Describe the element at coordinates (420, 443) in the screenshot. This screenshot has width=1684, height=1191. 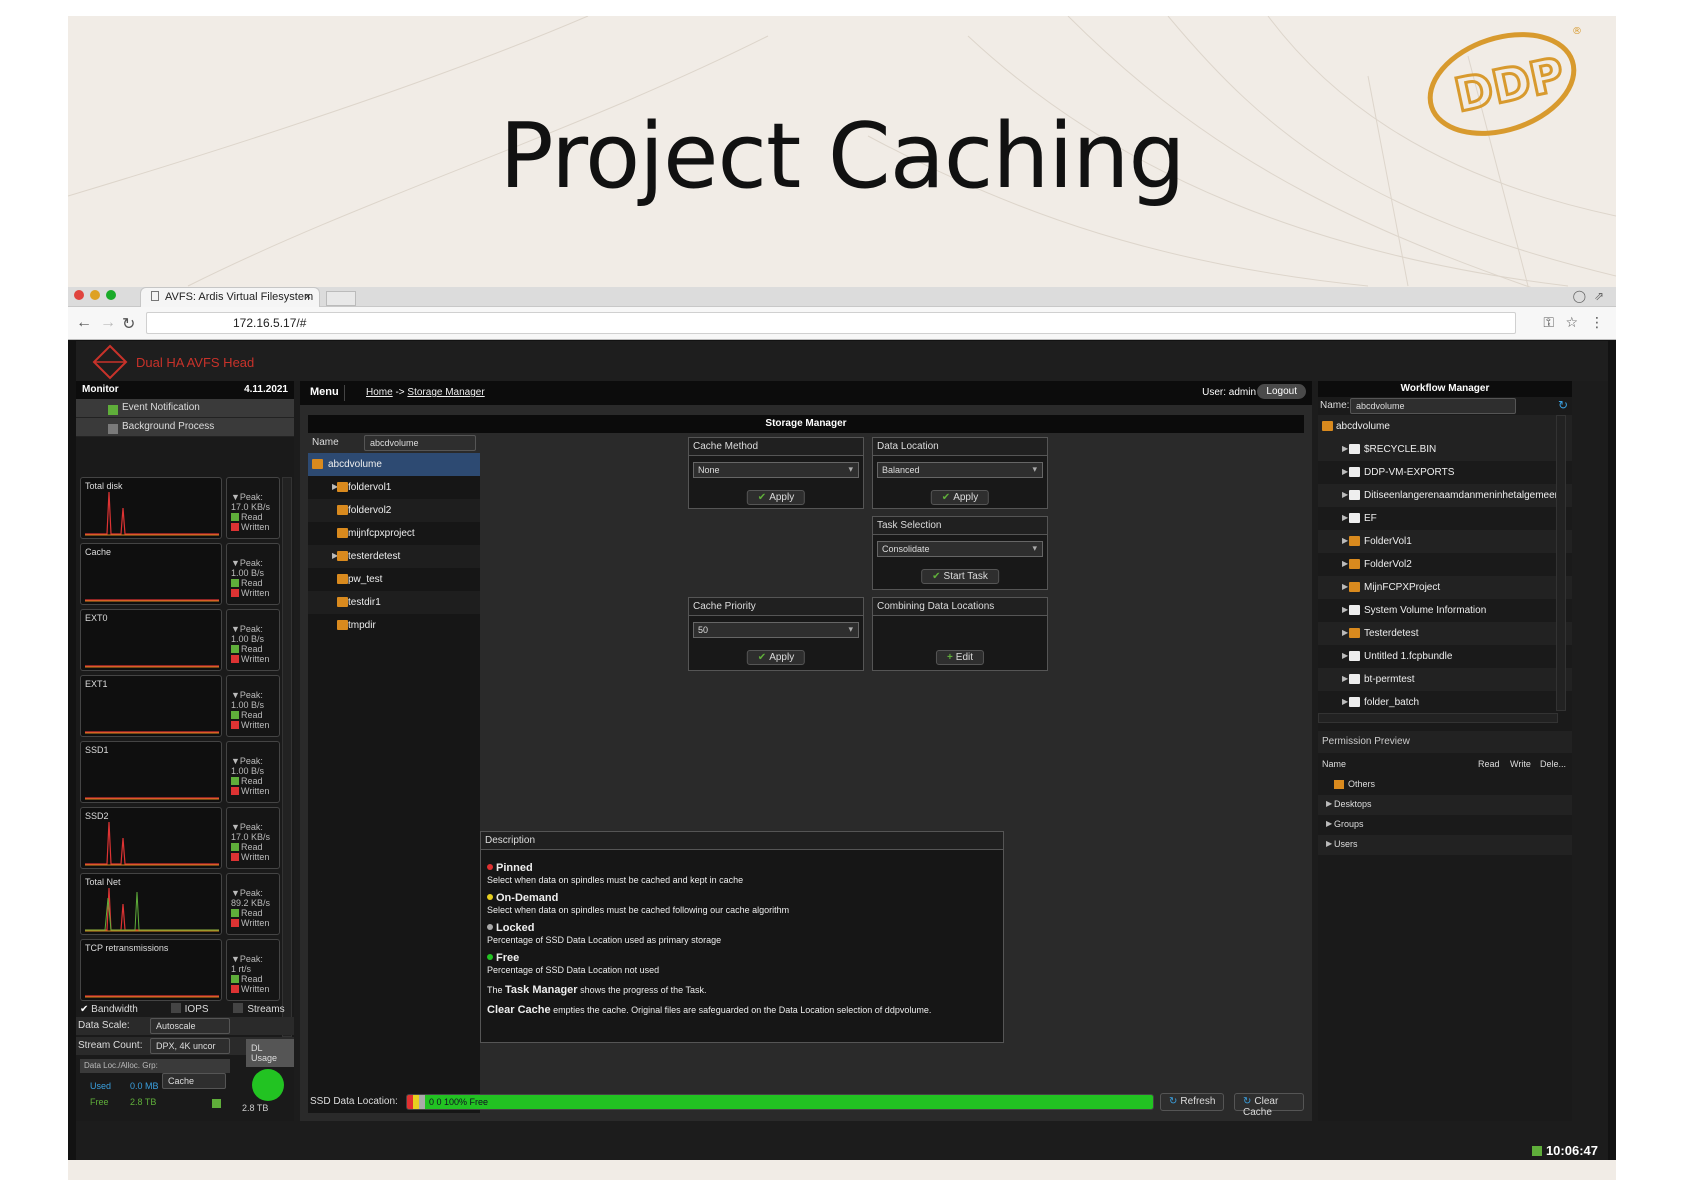
I see `volume-select: abcdvolume` at that location.